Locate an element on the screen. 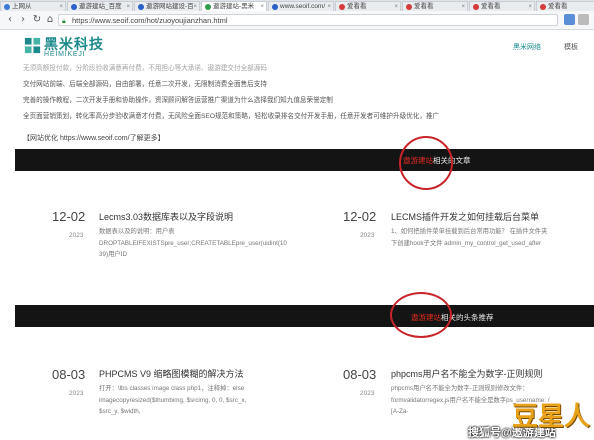 The image size is (594, 440). tab-label: www.seoif.com/ is located at coordinates (303, 6).